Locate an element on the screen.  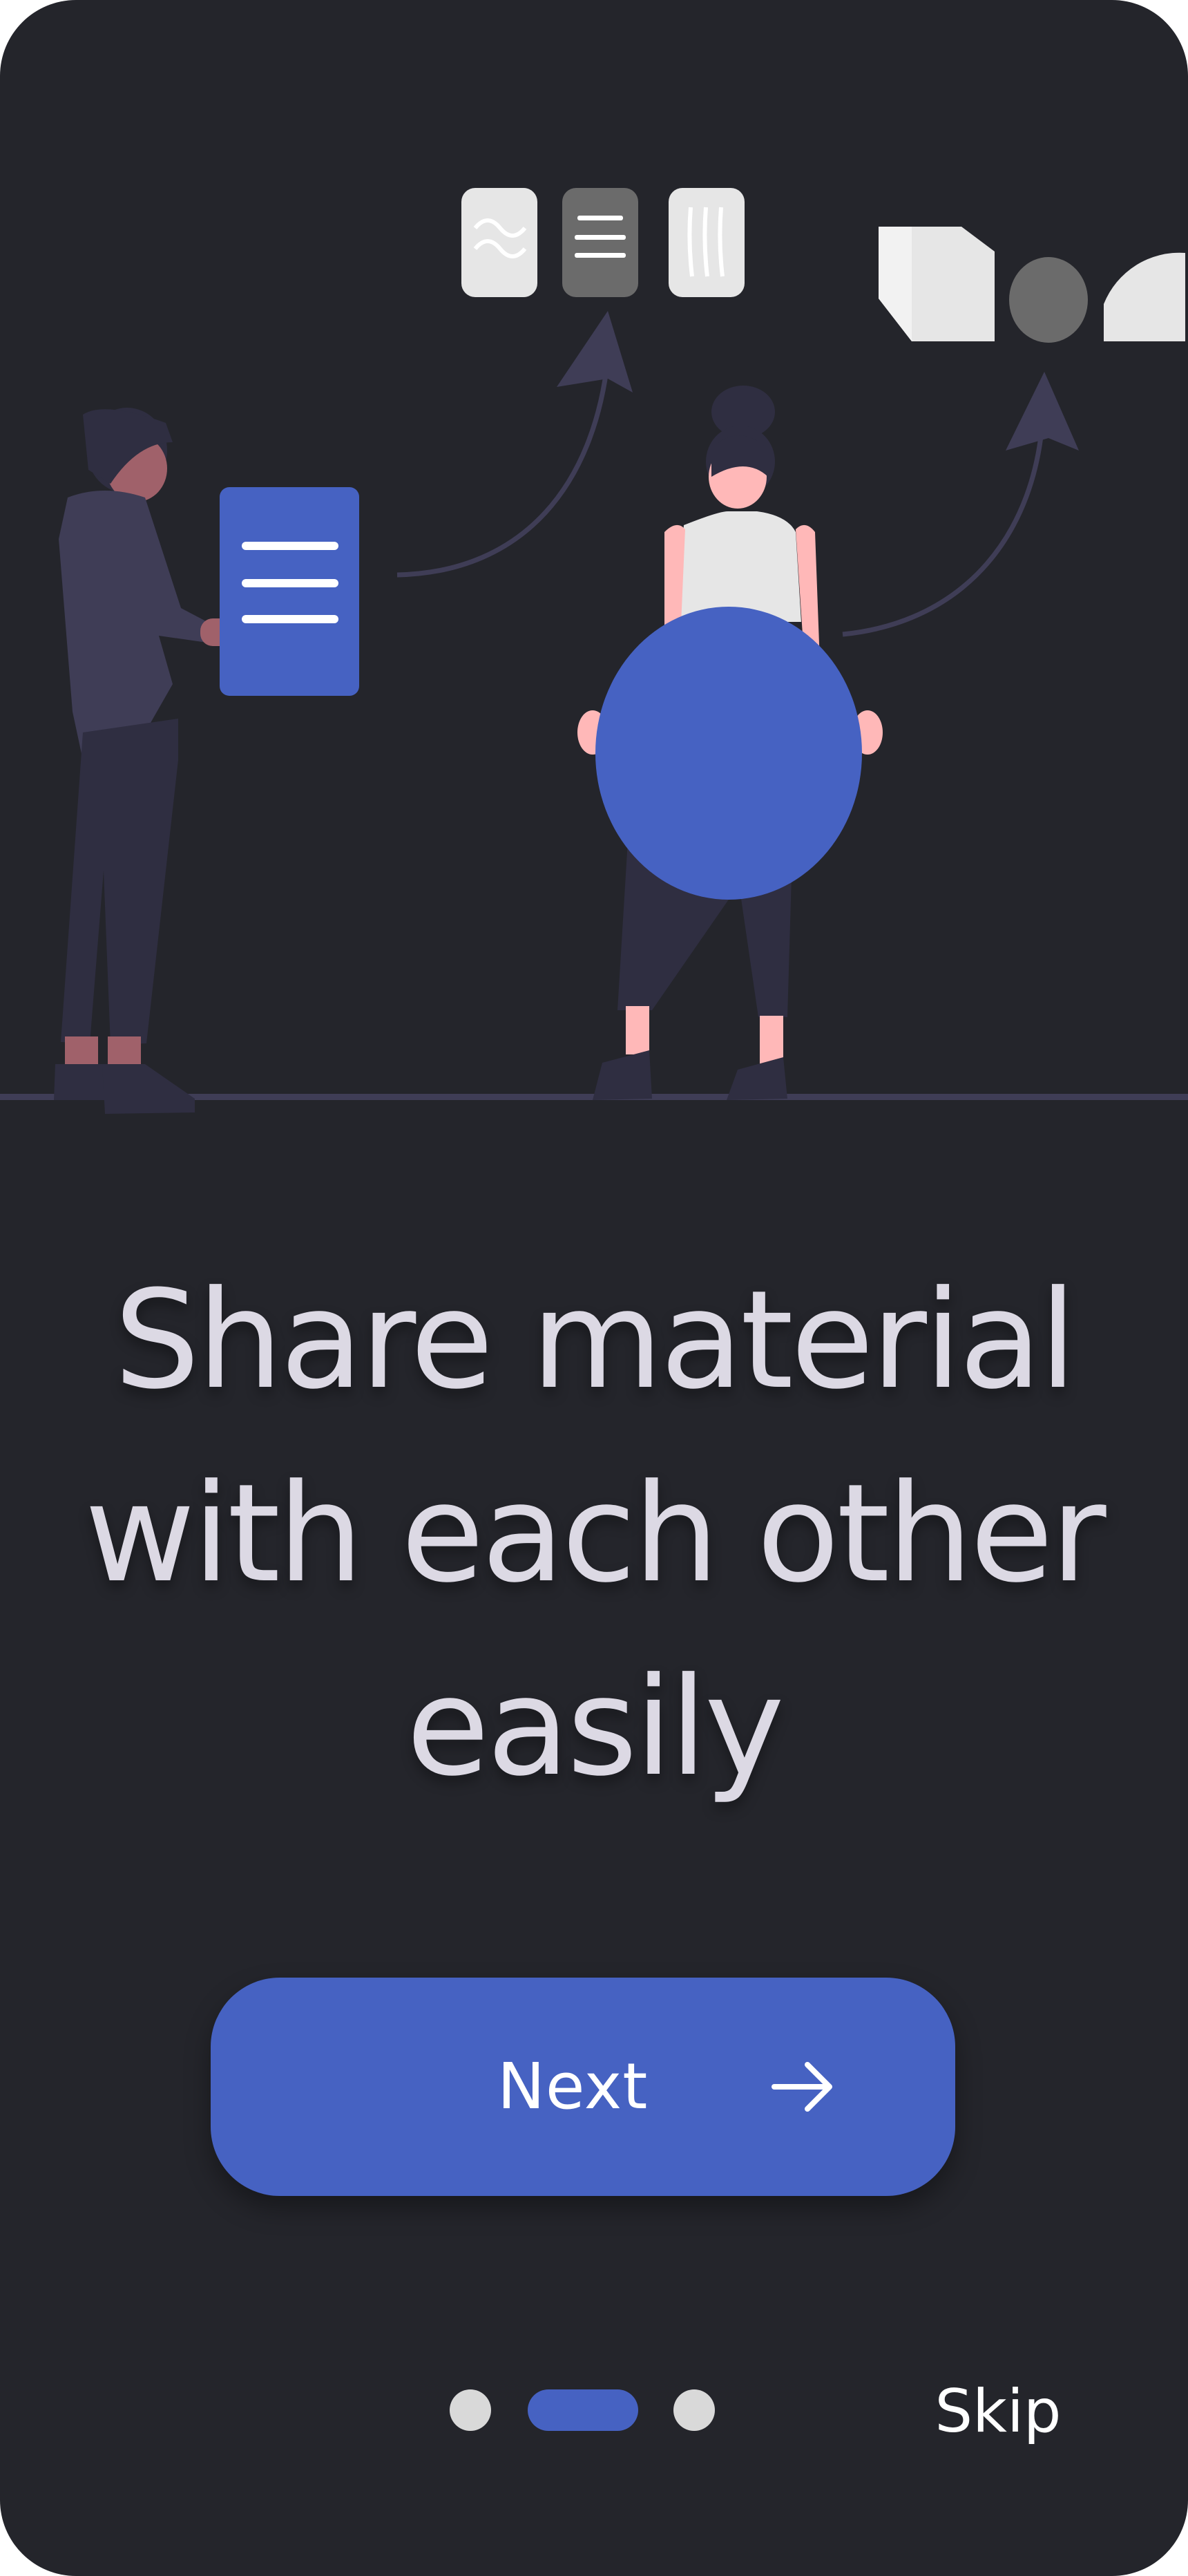
circle-shape is located at coordinates (1048, 300).